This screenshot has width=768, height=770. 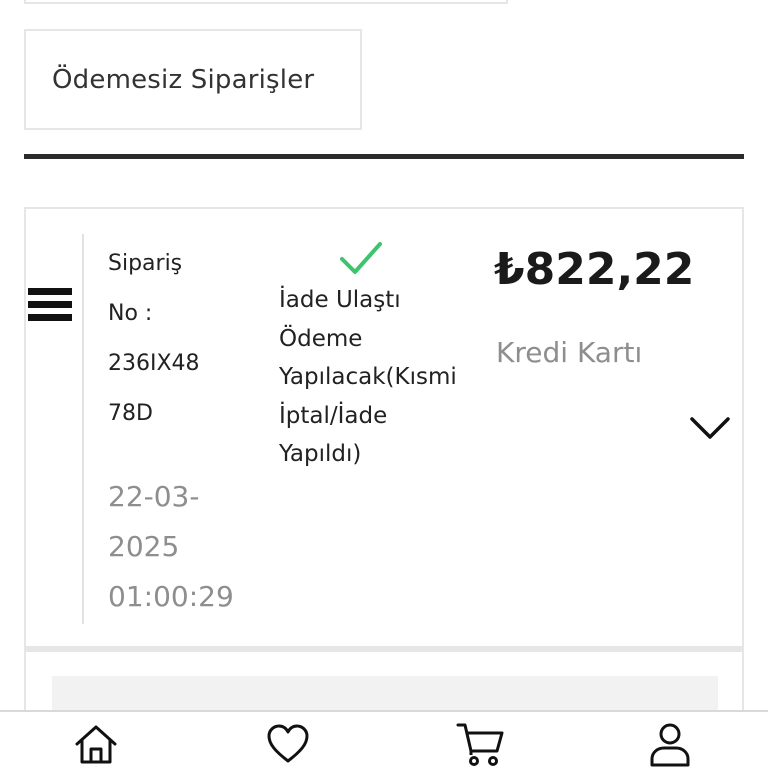 What do you see at coordinates (144, 546) in the screenshot?
I see `order-date-line: 2025` at bounding box center [144, 546].